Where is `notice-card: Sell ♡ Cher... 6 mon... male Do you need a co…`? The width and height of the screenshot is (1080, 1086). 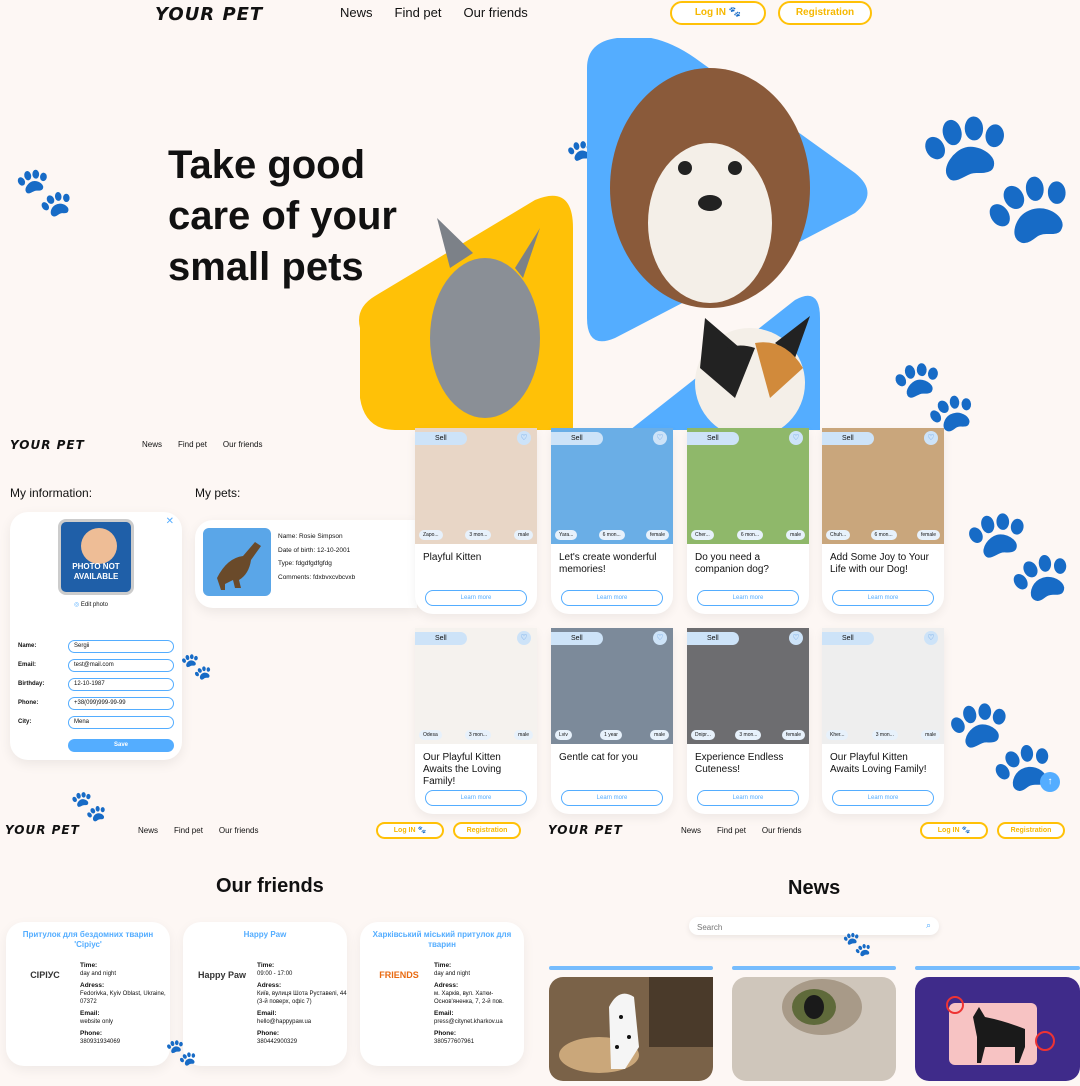 notice-card: Sell ♡ Cher... 6 mon... male Do you need a co… is located at coordinates (748, 521).